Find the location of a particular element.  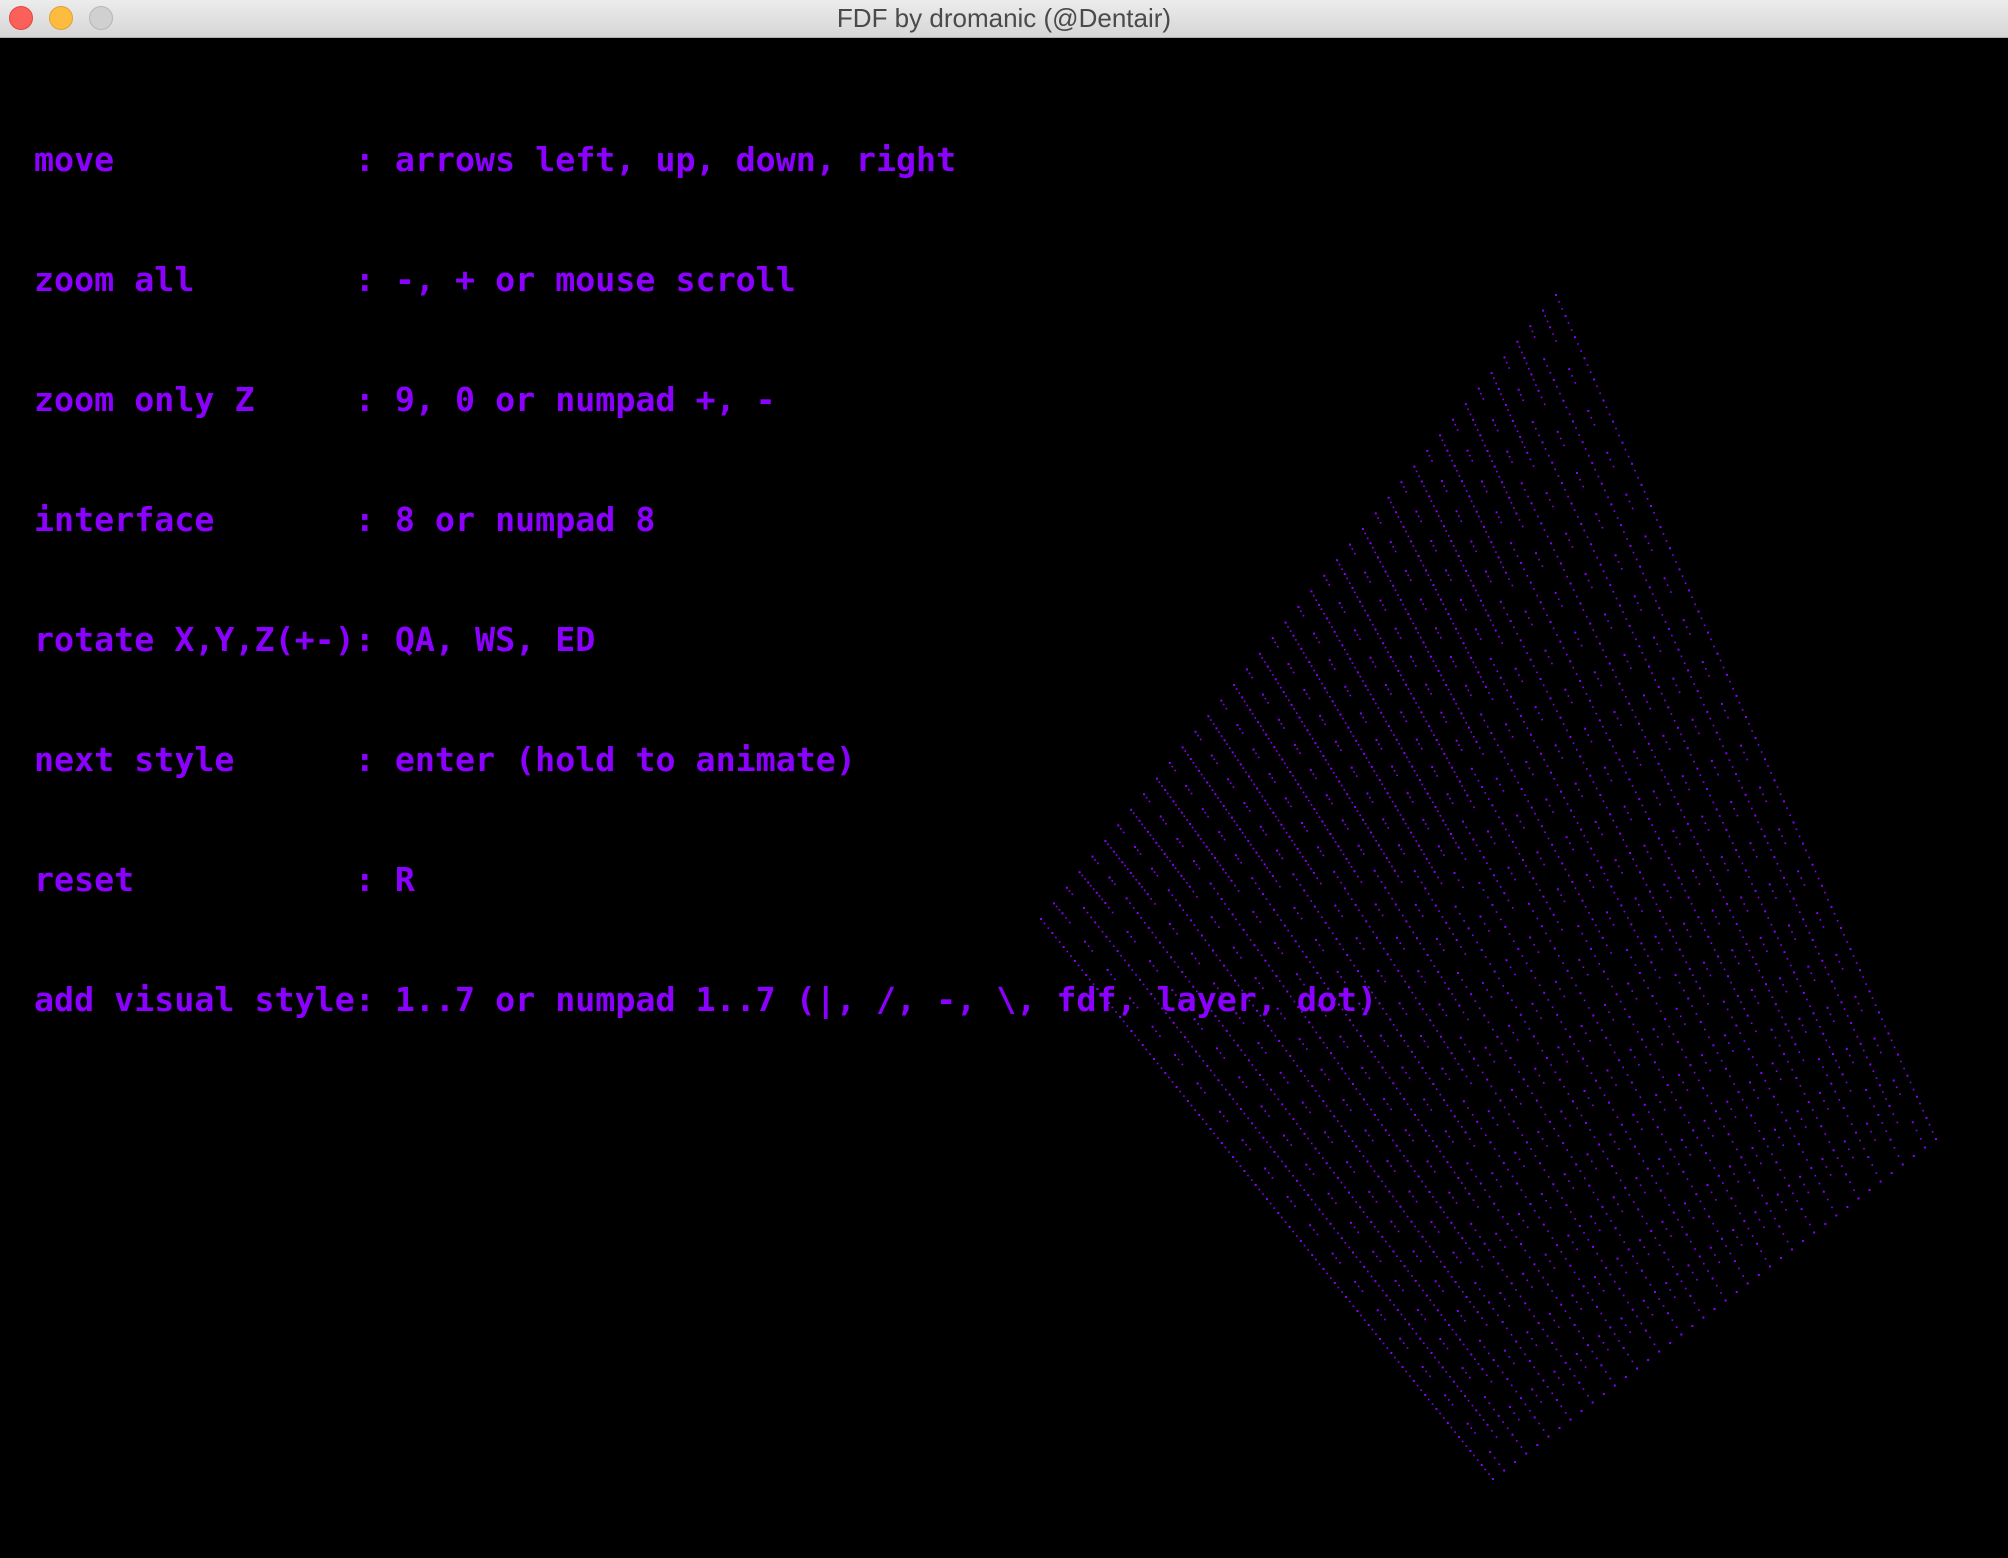

title-bar: FDF by dromanic (@Dentair) is located at coordinates (1004, 19).